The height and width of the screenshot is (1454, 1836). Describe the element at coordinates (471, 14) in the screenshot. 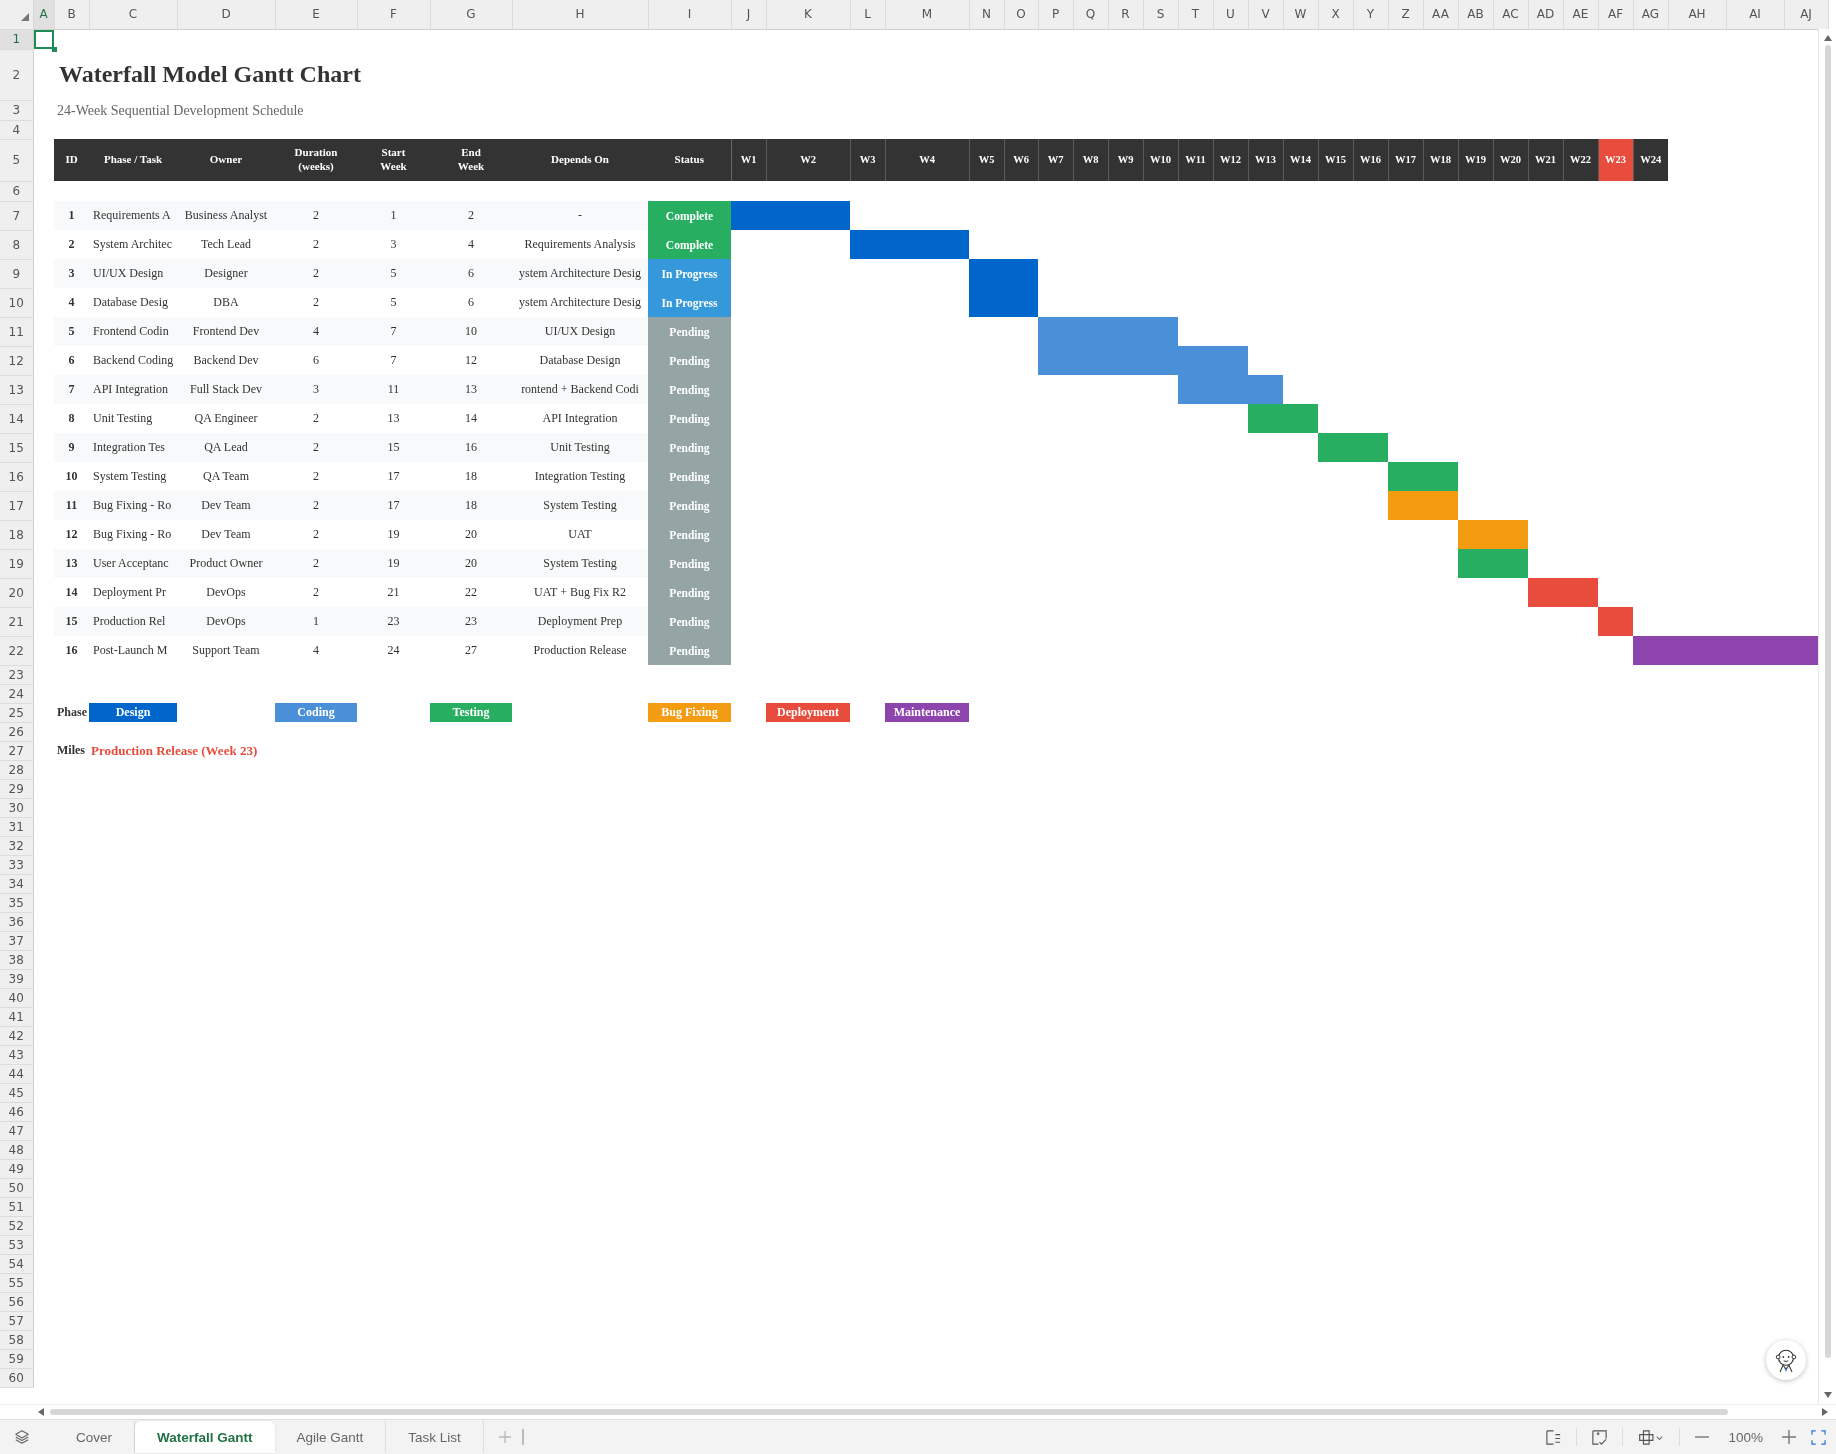

I see `column-header: G` at that location.